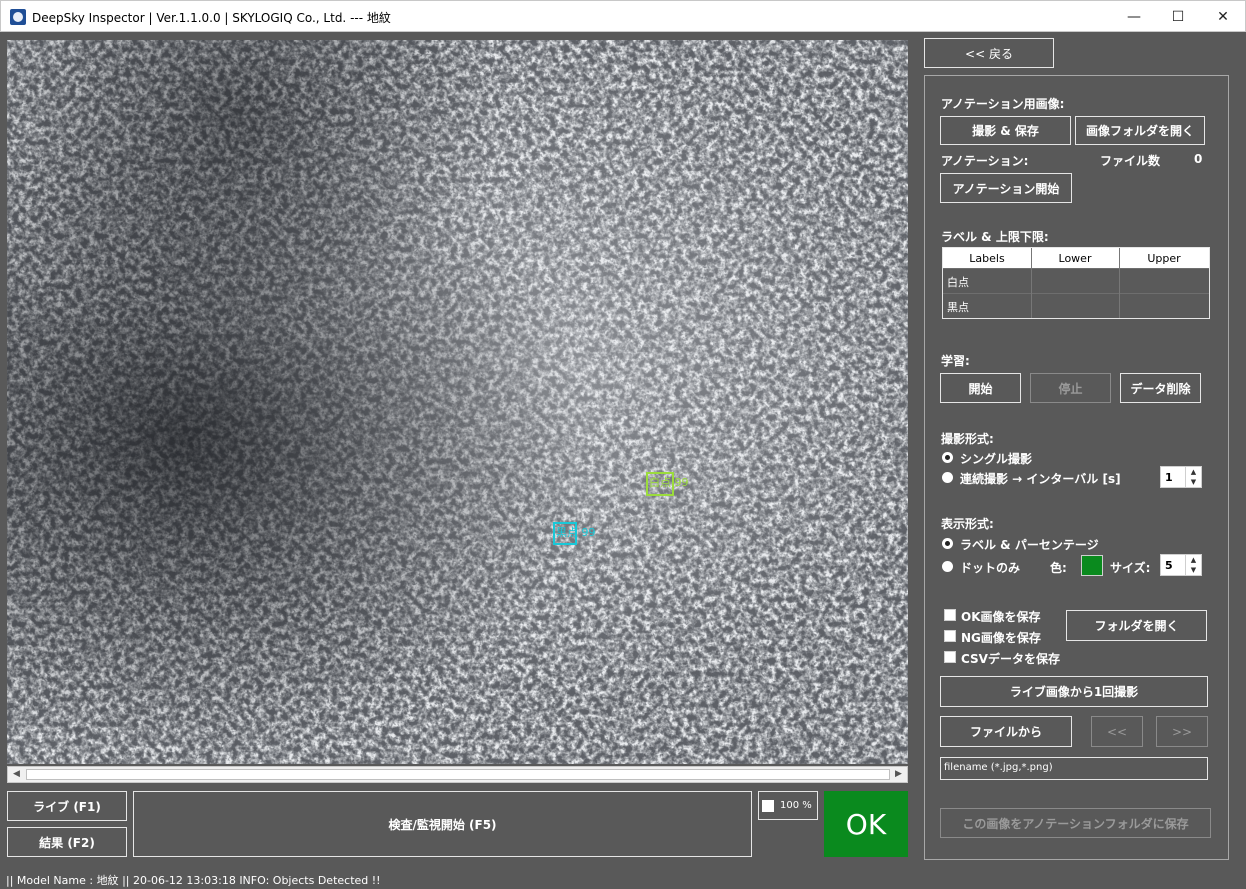 This screenshot has height=889, width=1246. I want to click on result-button: 結果 (F2), so click(67, 842).